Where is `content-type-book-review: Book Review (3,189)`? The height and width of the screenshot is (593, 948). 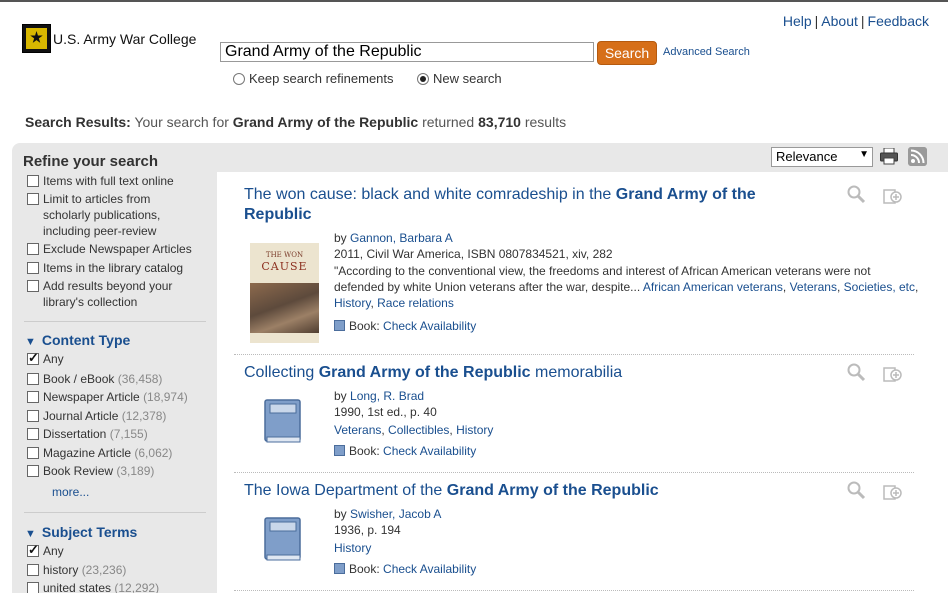 content-type-book-review: Book Review (3,189) is located at coordinates (90, 471).